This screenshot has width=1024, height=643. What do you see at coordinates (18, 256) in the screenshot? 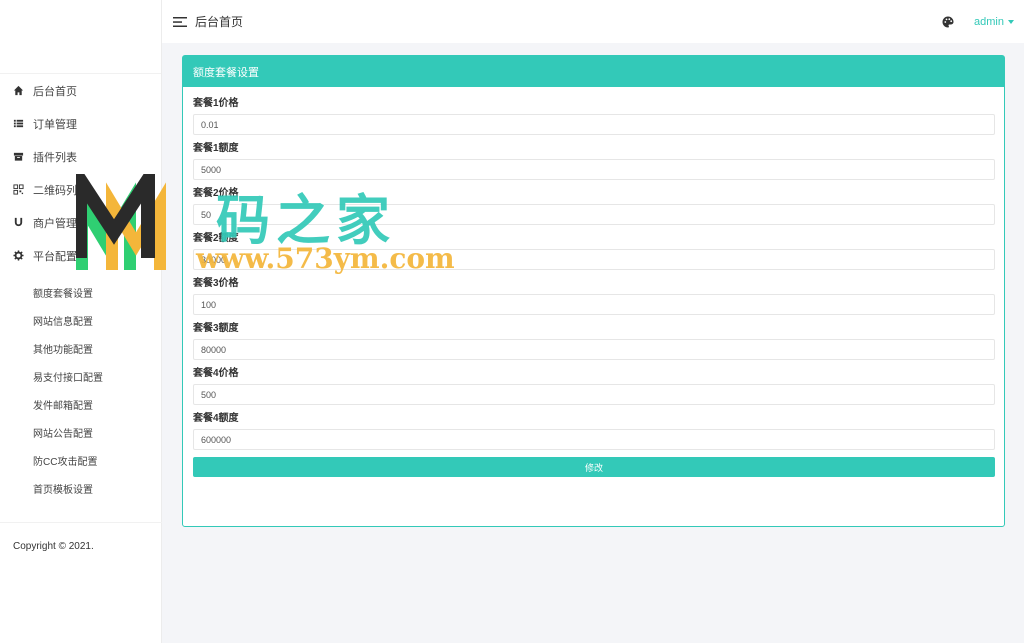
I see `gear-icon` at bounding box center [18, 256].